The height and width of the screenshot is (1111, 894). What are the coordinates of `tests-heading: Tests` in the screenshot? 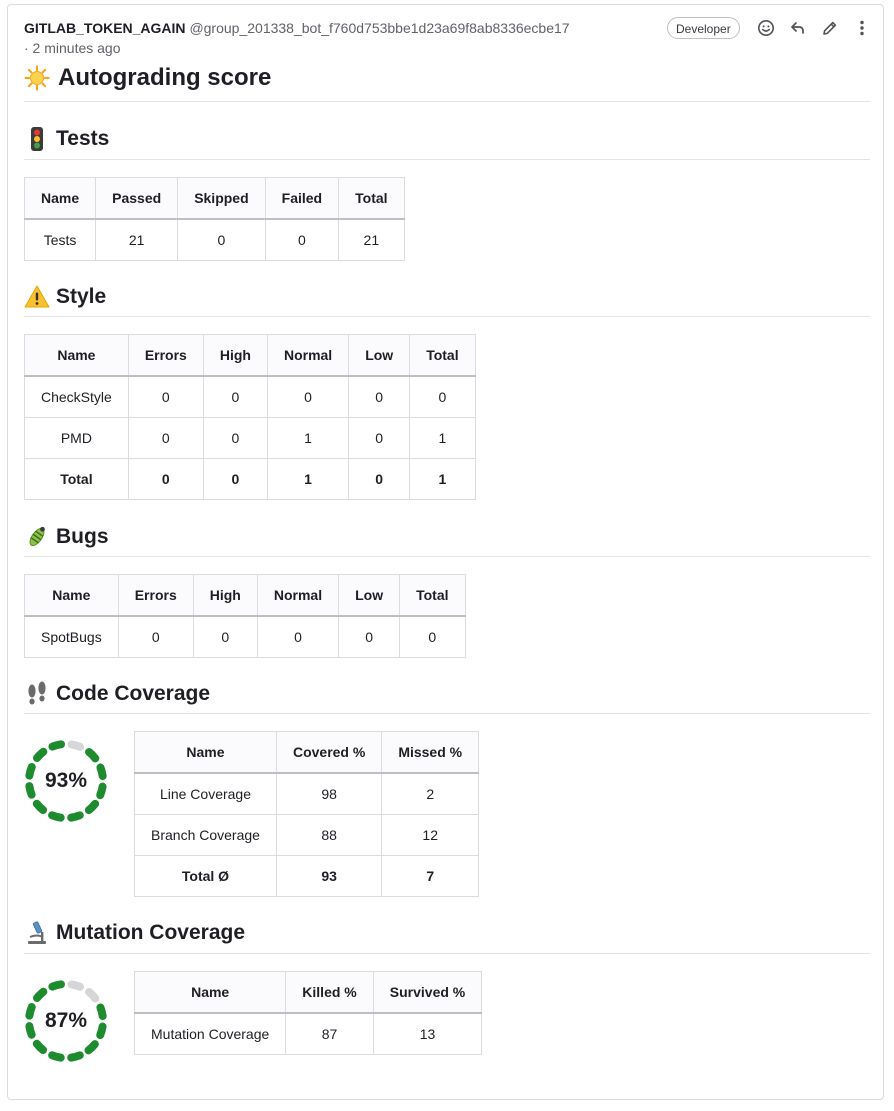 It's located at (66, 139).